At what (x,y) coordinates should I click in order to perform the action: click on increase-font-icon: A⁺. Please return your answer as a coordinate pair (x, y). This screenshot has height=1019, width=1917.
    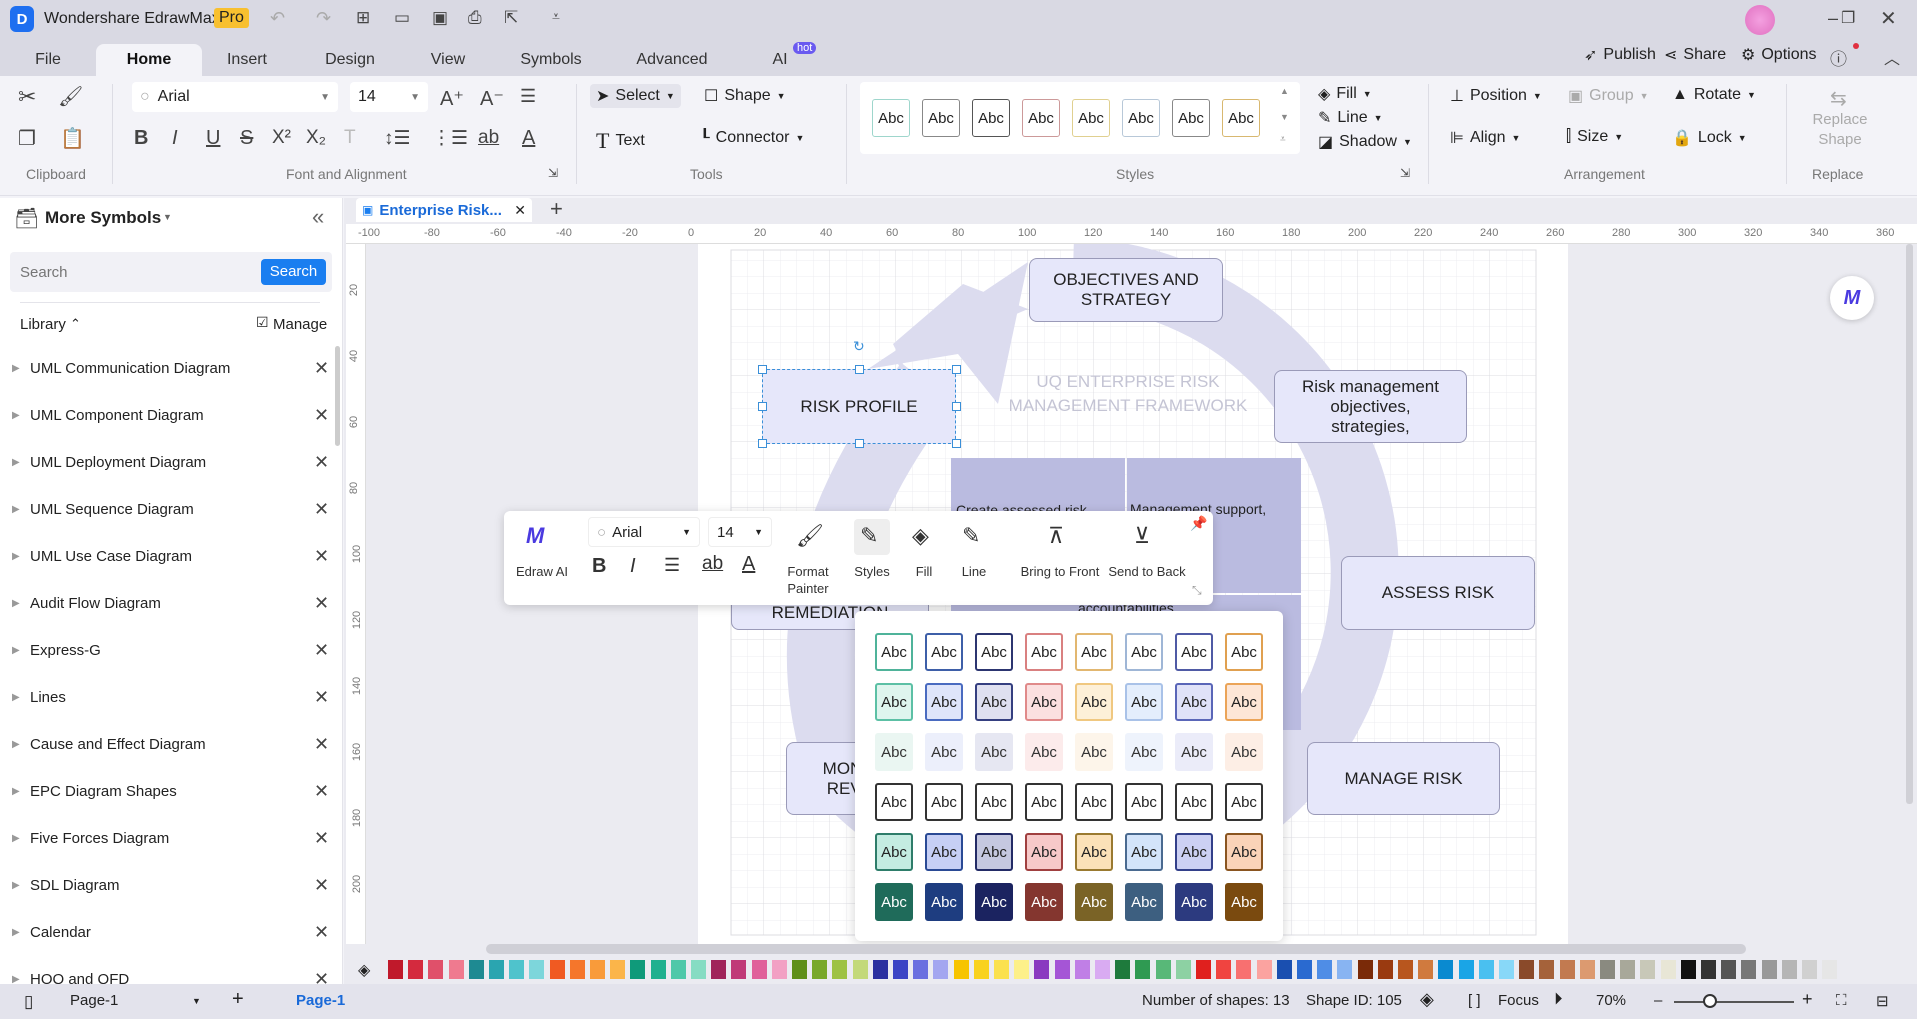
    Looking at the image, I should click on (452, 98).